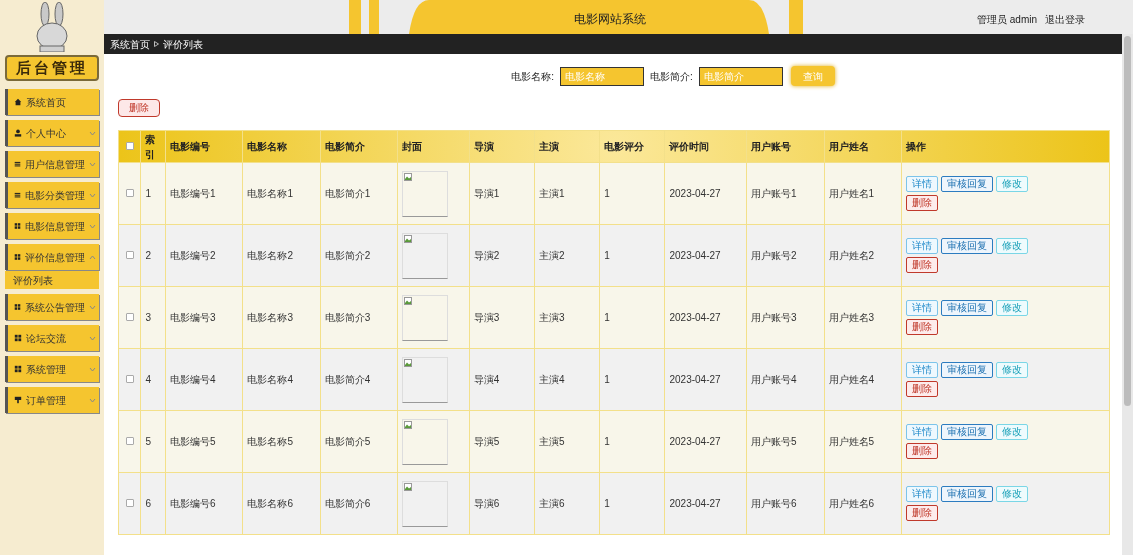  Describe the element at coordinates (347, 503) in the screenshot. I see `table-cell: 电影简介6` at that location.